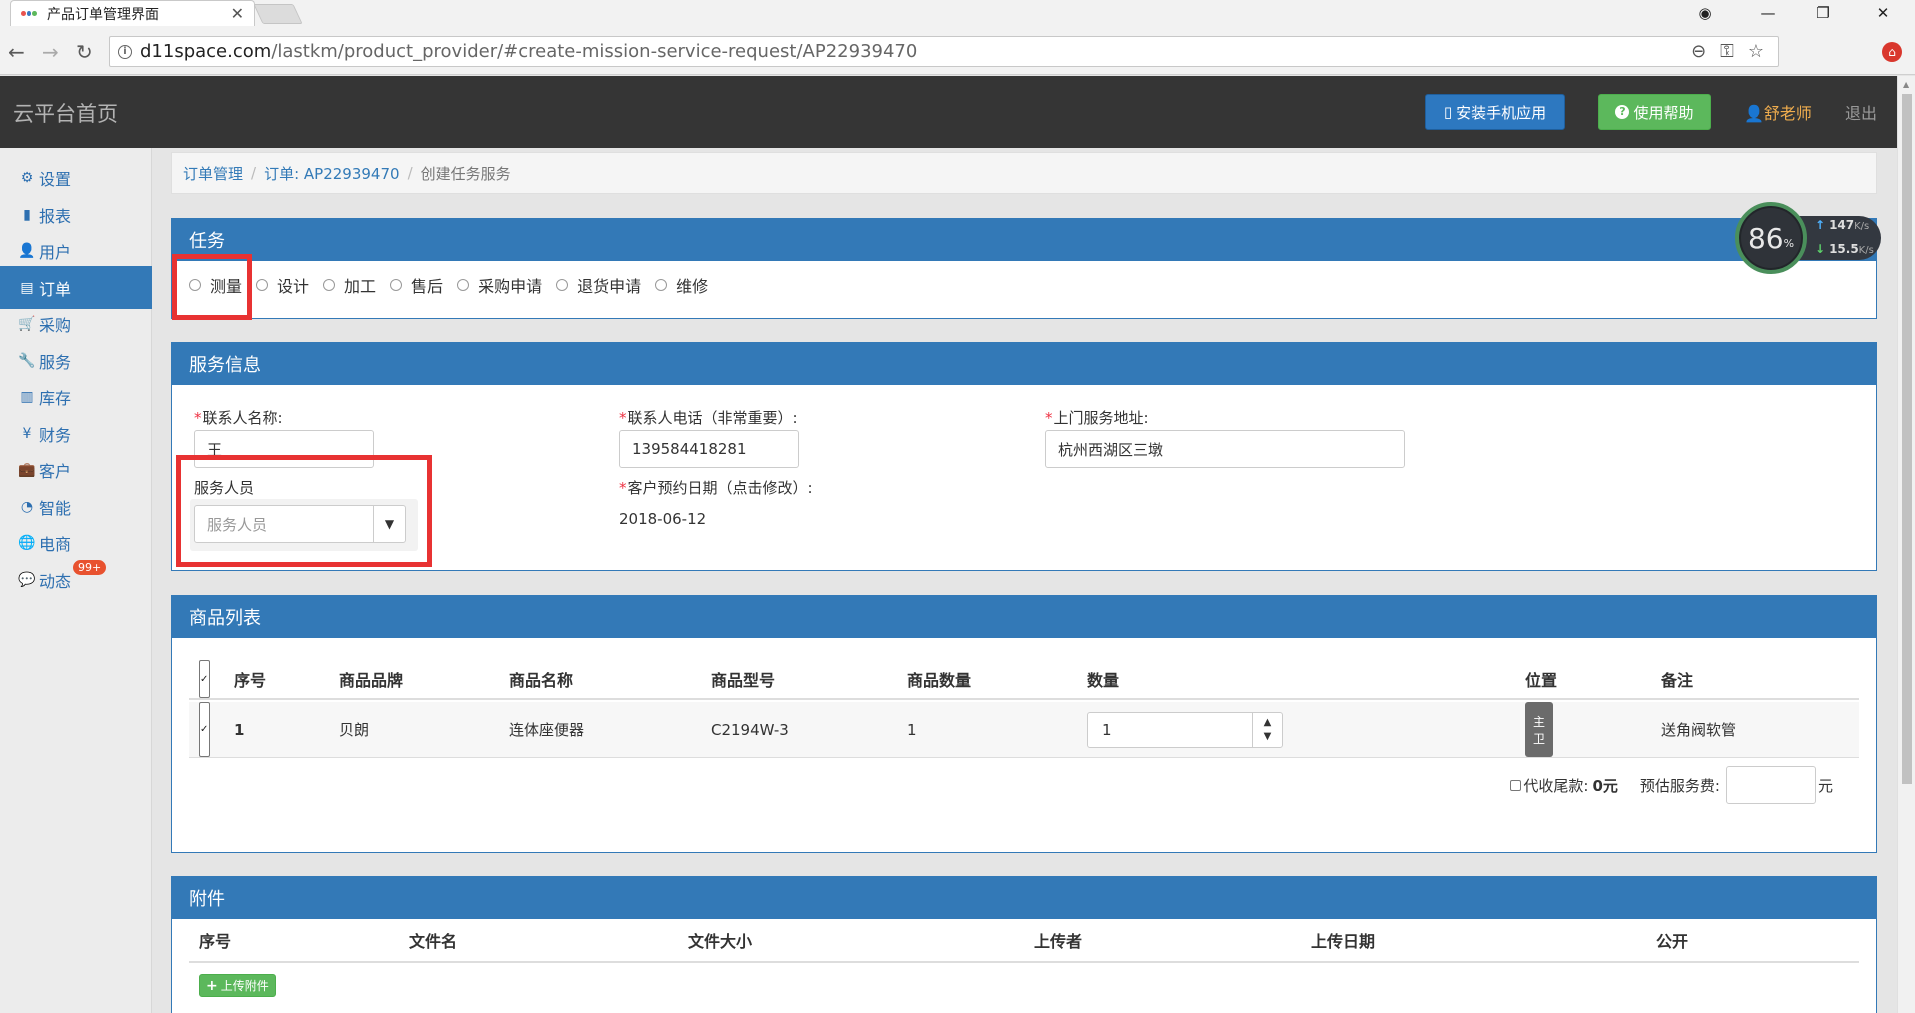 The image size is (1915, 1013). Describe the element at coordinates (65, 113) in the screenshot. I see `brand-home-link: 云平台首页` at that location.